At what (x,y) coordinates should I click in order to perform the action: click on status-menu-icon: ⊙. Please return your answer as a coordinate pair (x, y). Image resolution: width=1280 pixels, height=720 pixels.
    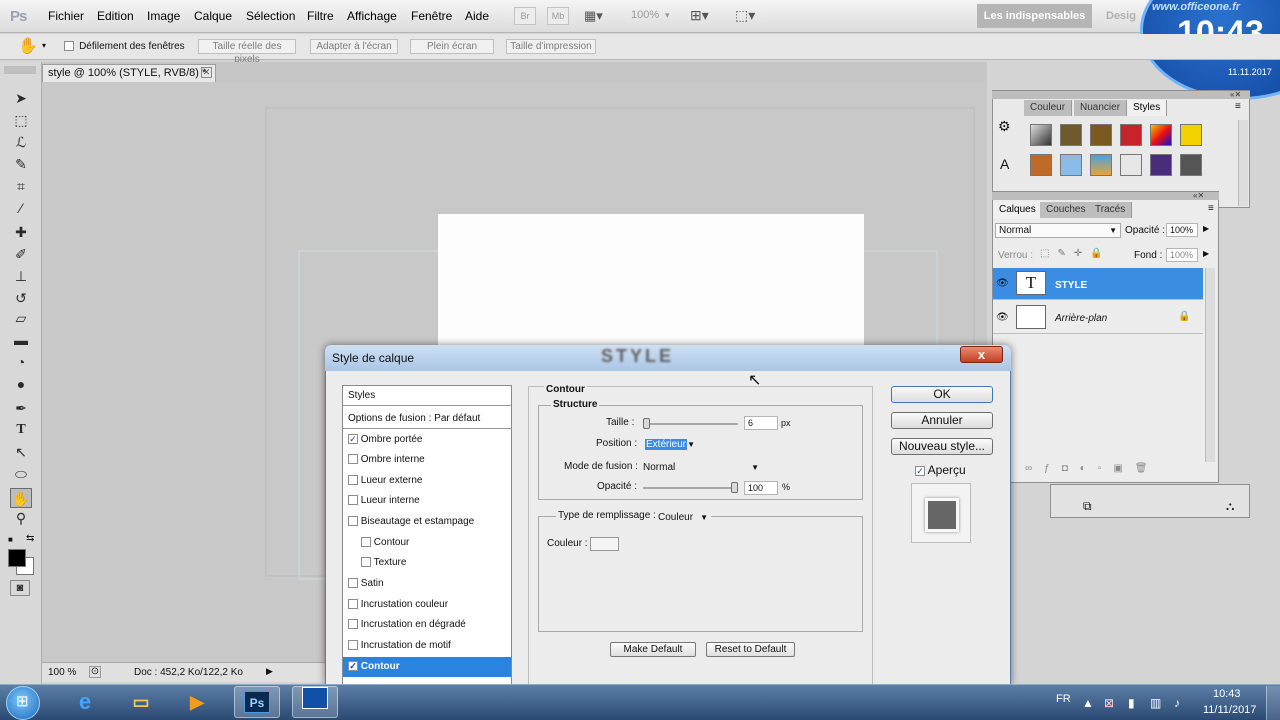
    Looking at the image, I should click on (95, 672).